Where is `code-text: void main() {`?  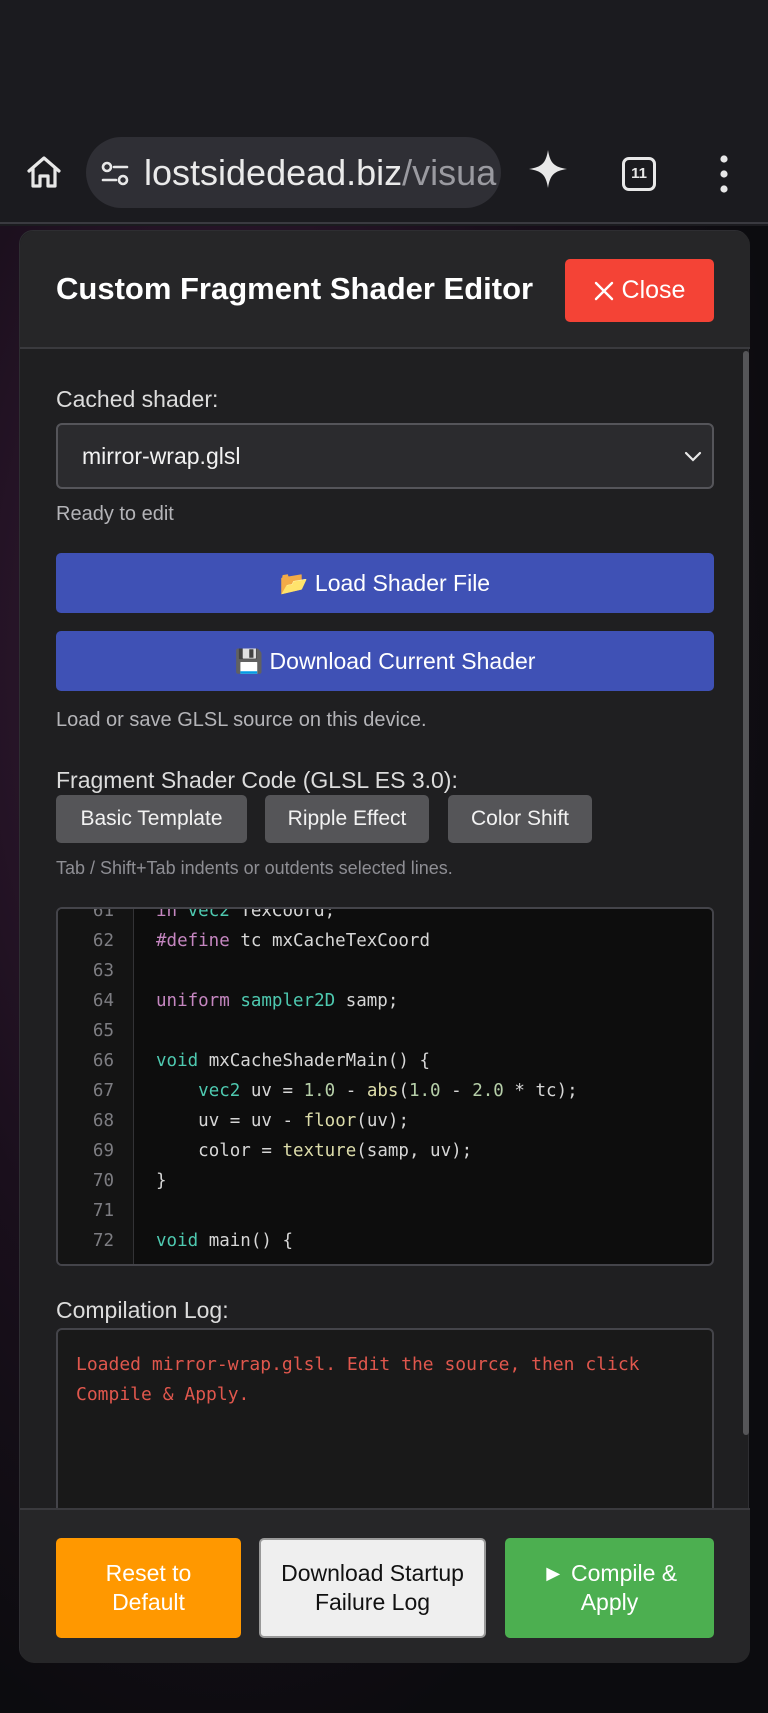 code-text: void main() { is located at coordinates (225, 1241).